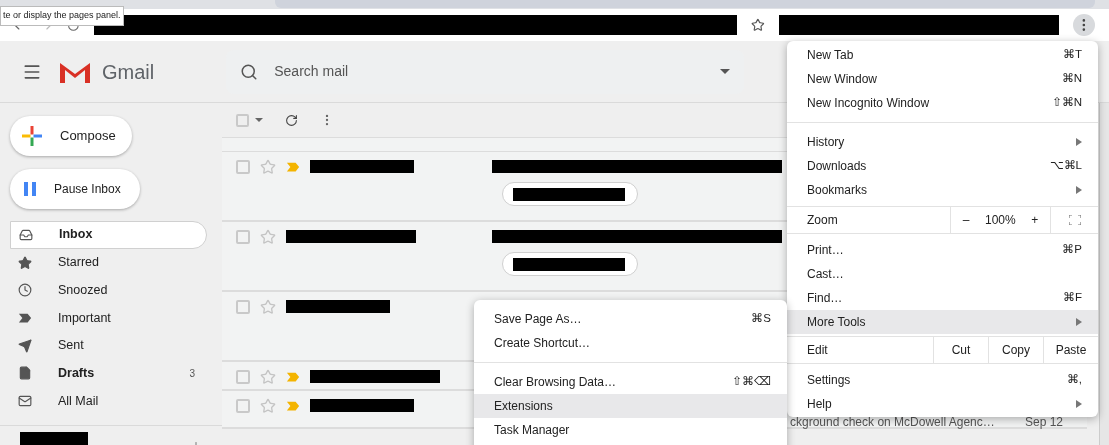 This screenshot has height=445, width=1109. I want to click on zoom-out-button: –, so click(966, 220).